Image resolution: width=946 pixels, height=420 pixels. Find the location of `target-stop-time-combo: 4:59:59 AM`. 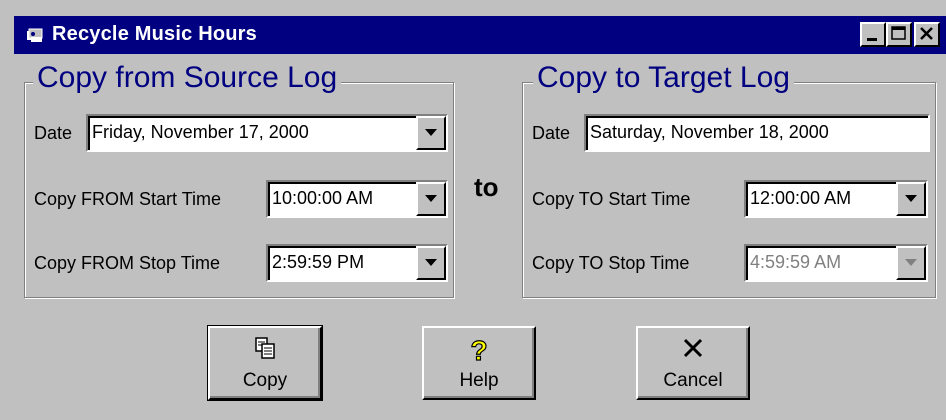

target-stop-time-combo: 4:59:59 AM is located at coordinates (836, 263).